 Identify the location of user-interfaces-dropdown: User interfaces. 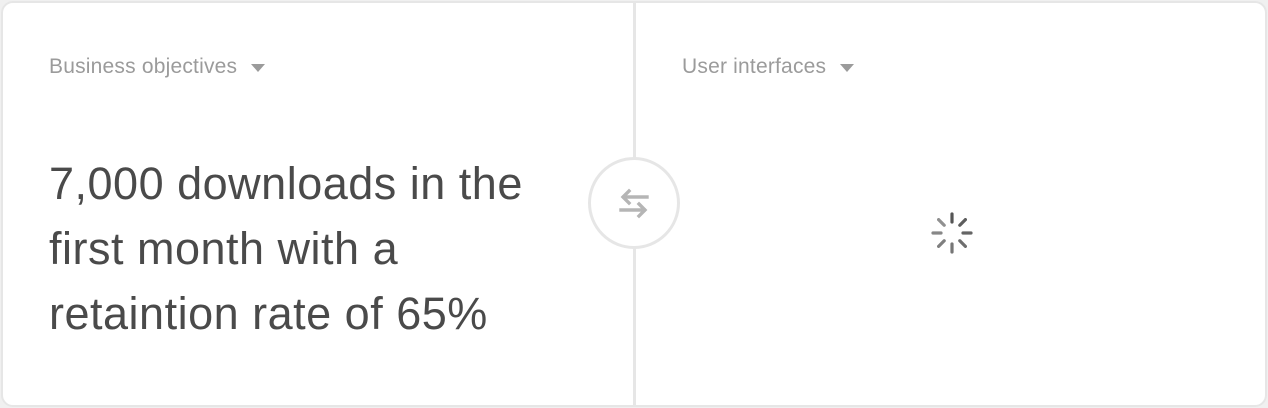
(768, 67).